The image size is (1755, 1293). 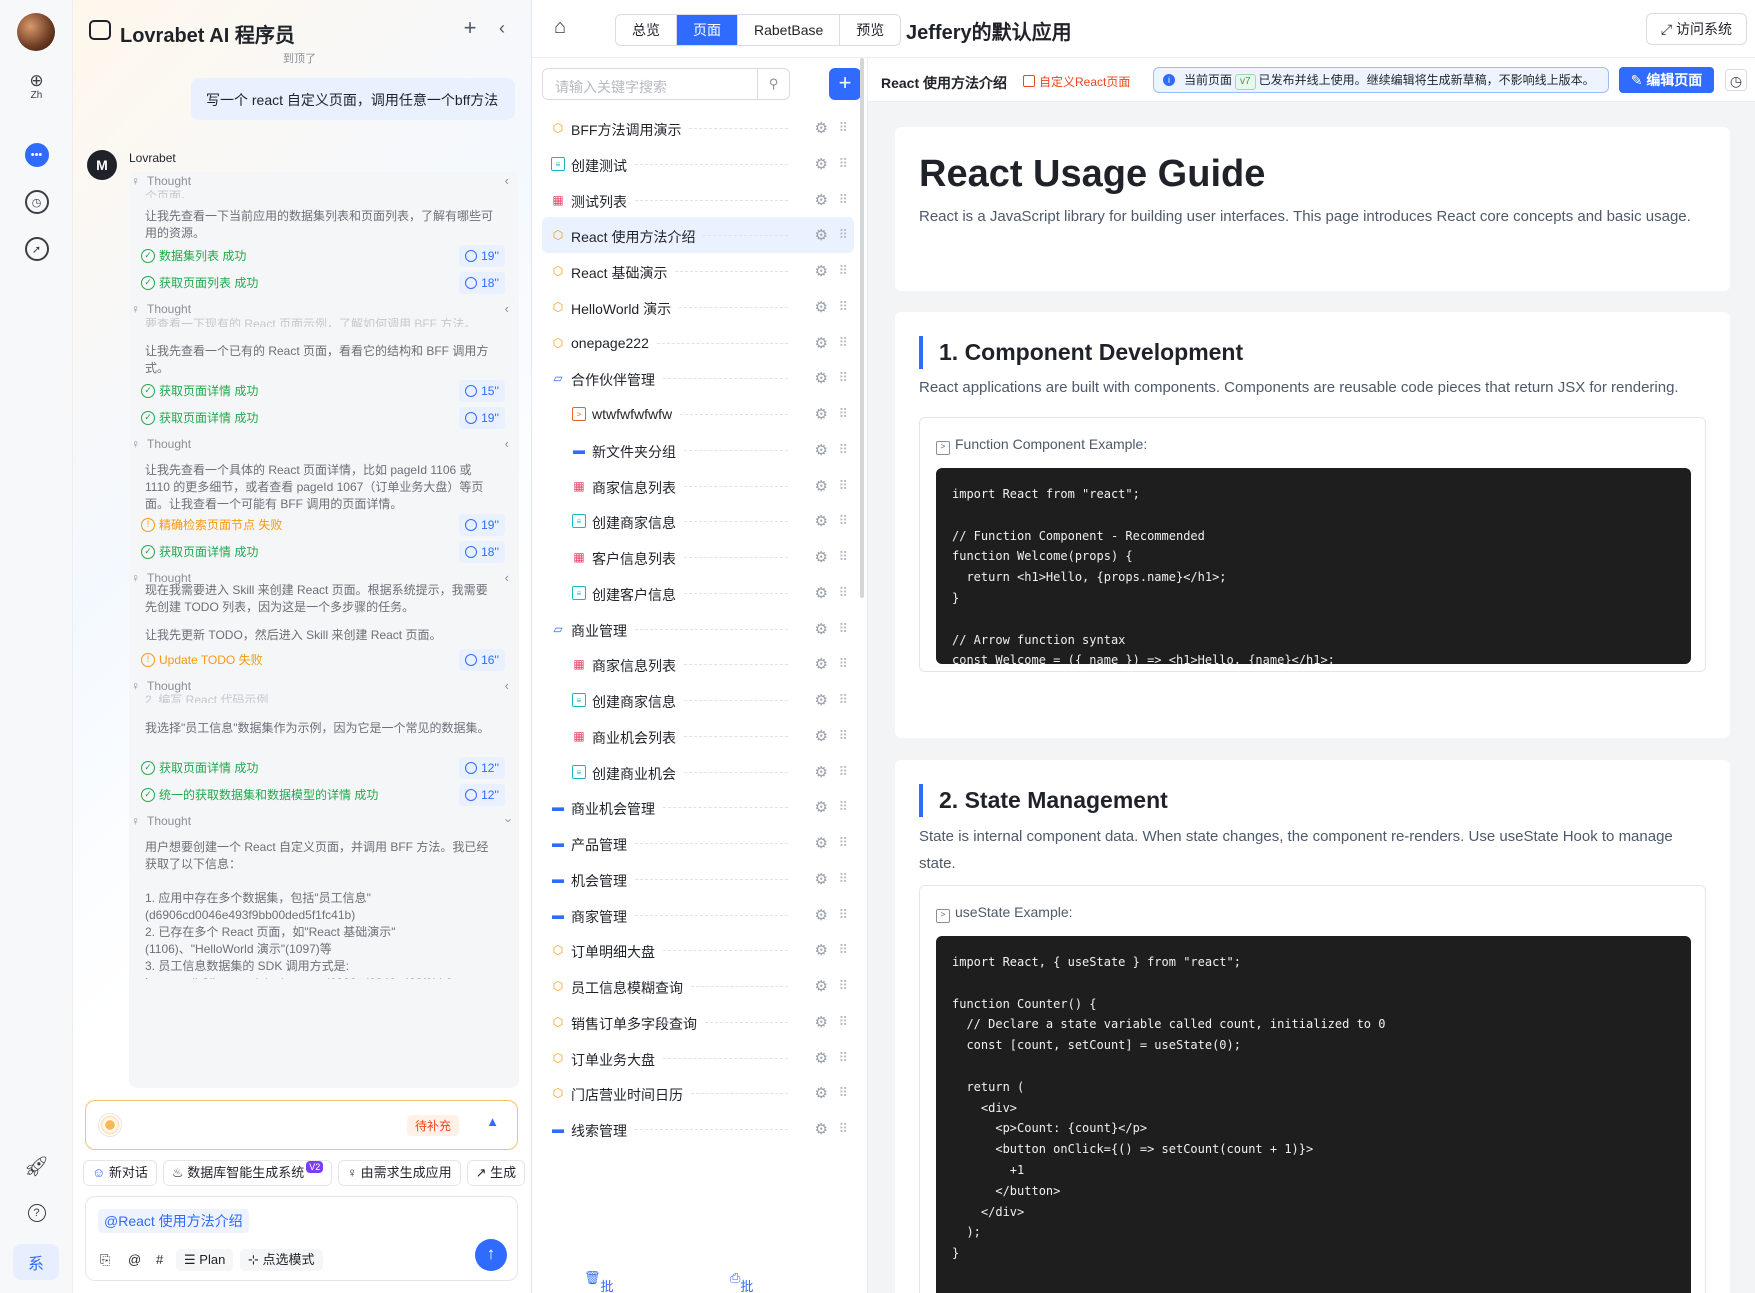 I want to click on page-tree-item: > wtwfwfwfwfw ⚙ ⠿, so click(x=698, y=414).